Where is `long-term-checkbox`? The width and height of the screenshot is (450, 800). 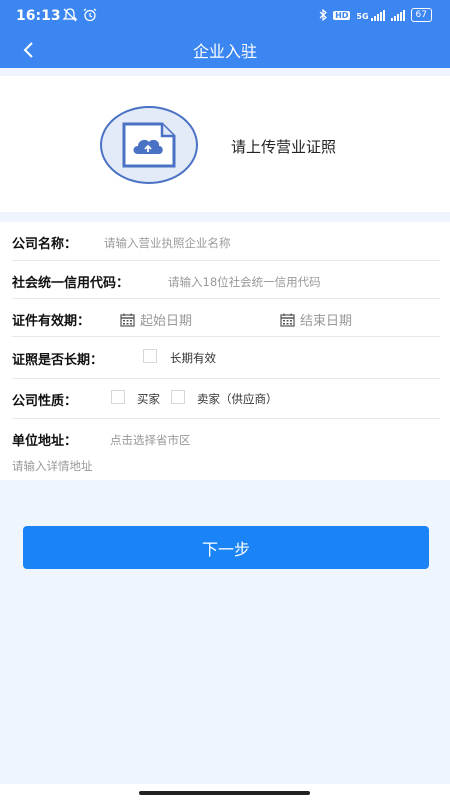 long-term-checkbox is located at coordinates (150, 356).